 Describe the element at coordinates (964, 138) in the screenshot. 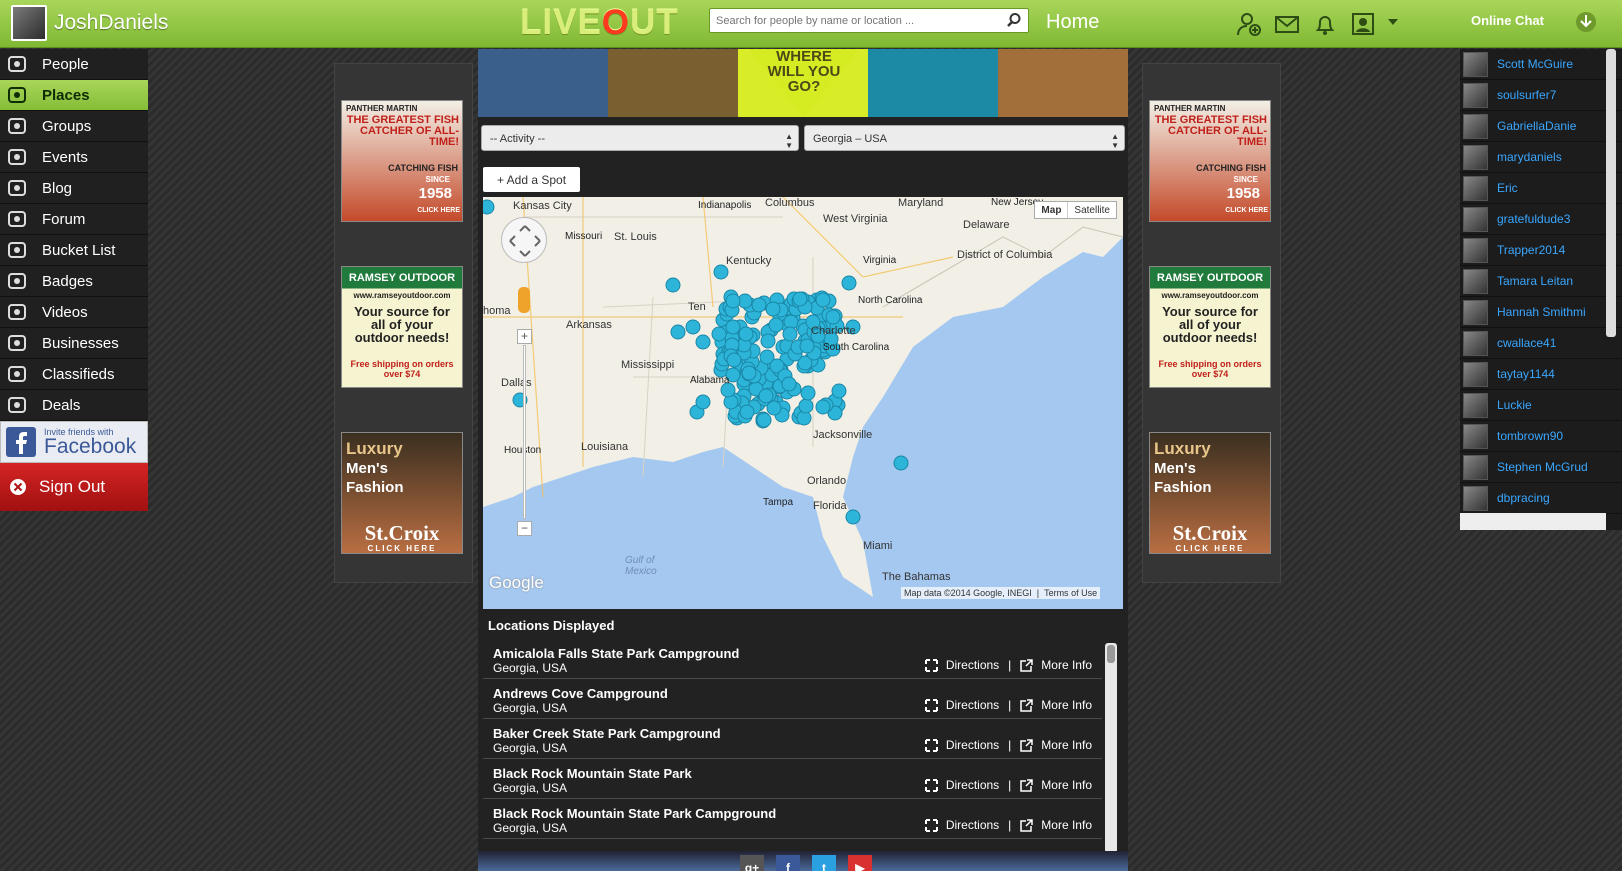

I see `location-select: Georgia – USA ▲ ▼` at that location.